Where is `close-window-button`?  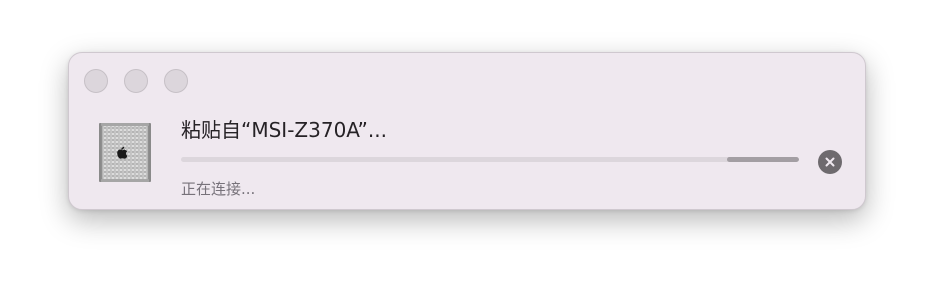 close-window-button is located at coordinates (96, 81).